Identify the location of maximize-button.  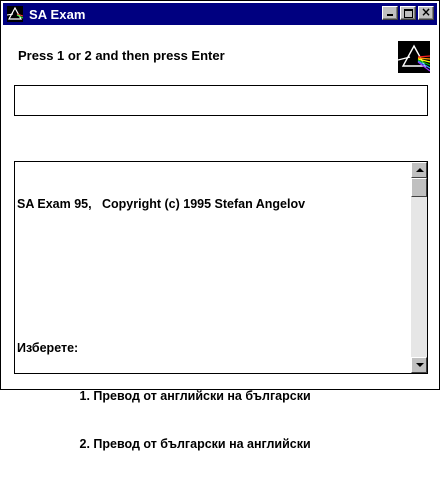
(408, 13).